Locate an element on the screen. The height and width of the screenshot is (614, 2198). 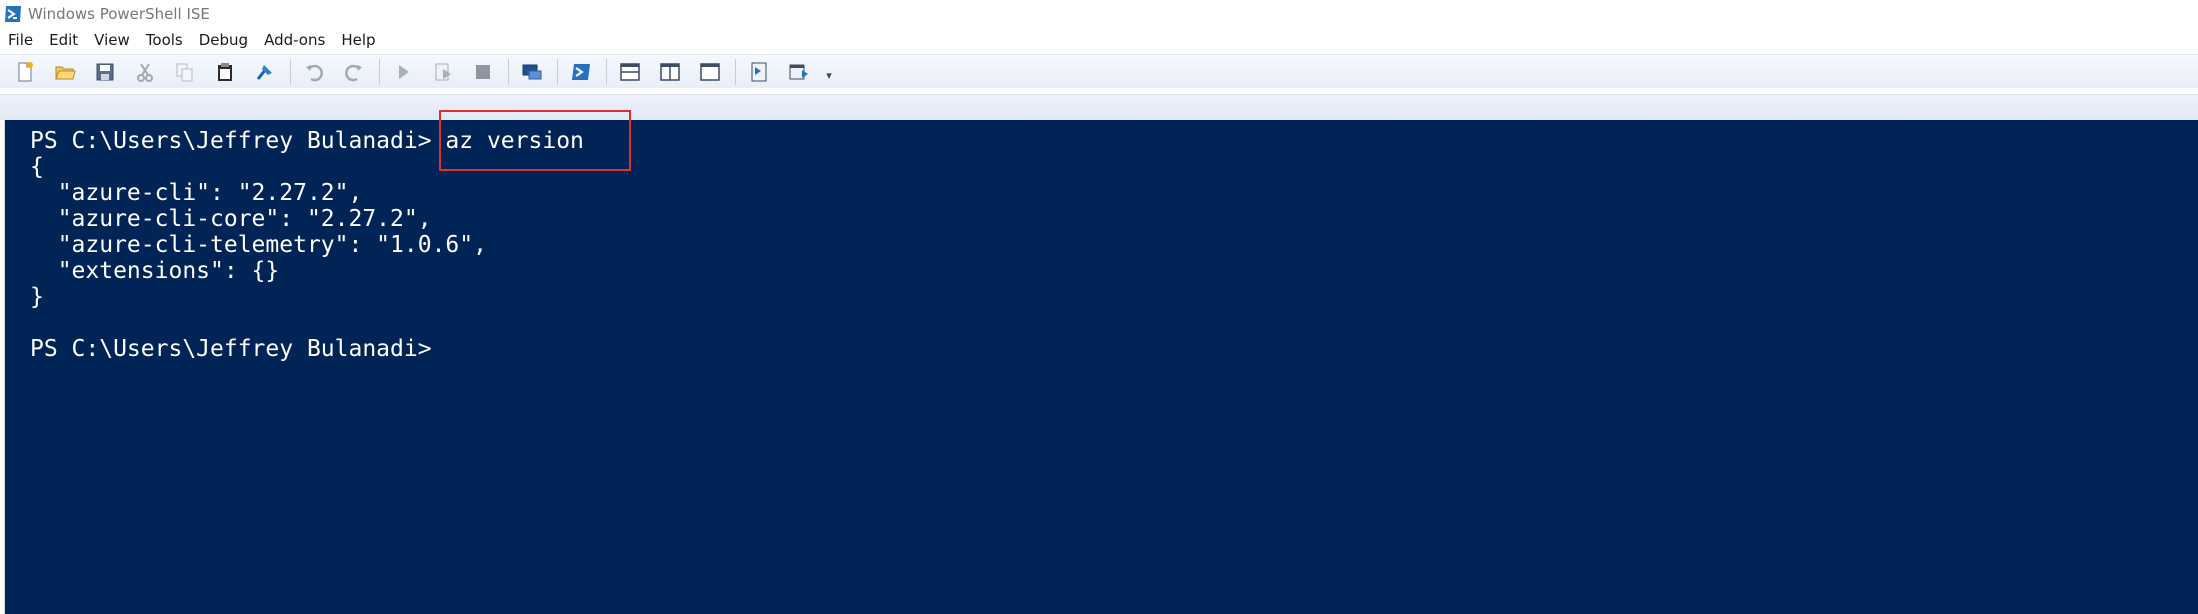
clear-console-icon is located at coordinates (264, 72).